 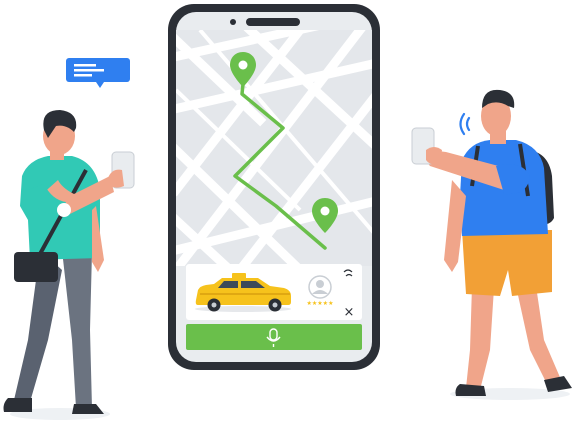 I want to click on message-bubble-icon, so click(x=98, y=73).